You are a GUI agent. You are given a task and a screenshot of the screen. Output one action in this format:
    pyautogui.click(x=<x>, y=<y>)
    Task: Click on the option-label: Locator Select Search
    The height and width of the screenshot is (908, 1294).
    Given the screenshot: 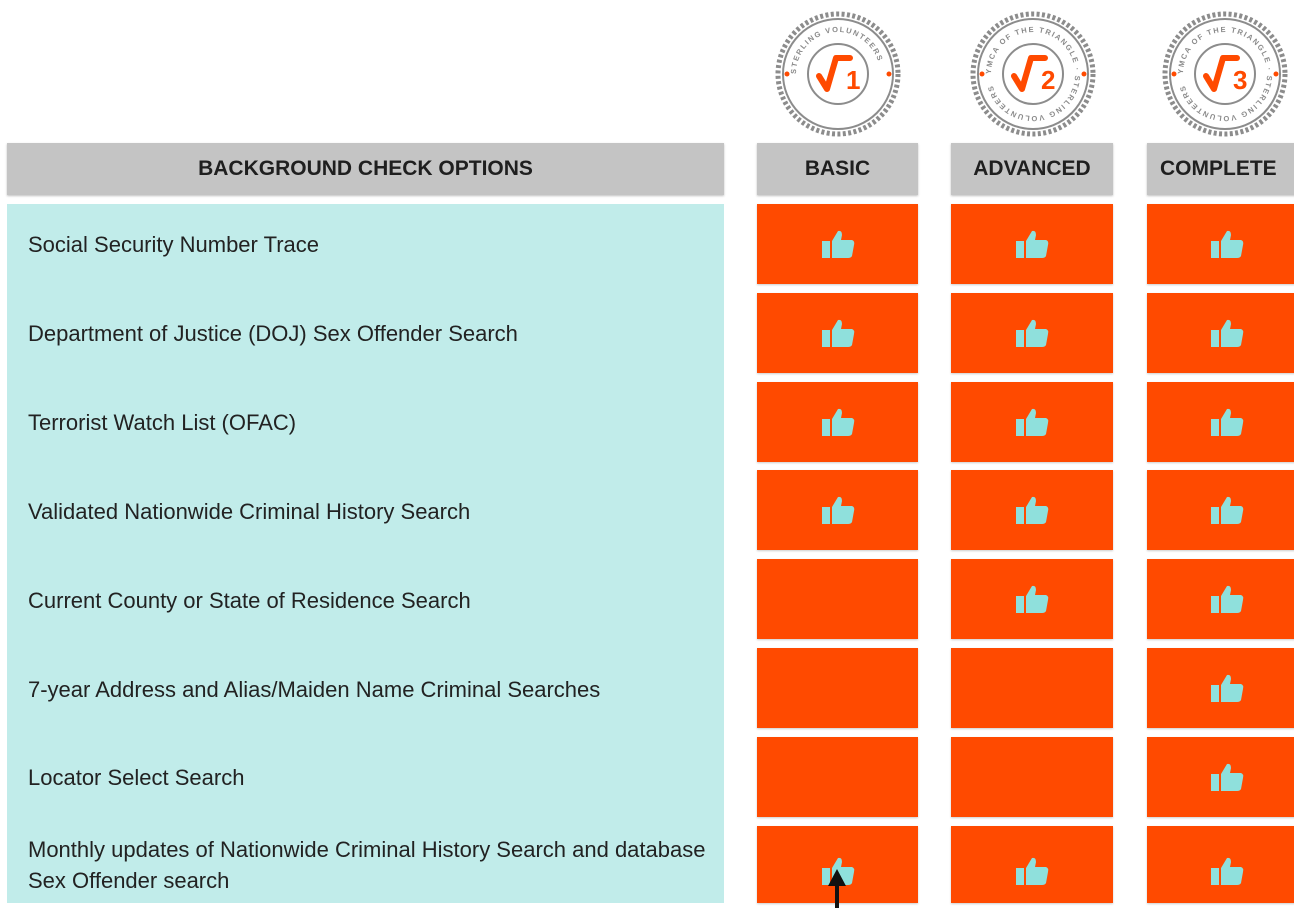 What is the action you would take?
    pyautogui.click(x=136, y=777)
    